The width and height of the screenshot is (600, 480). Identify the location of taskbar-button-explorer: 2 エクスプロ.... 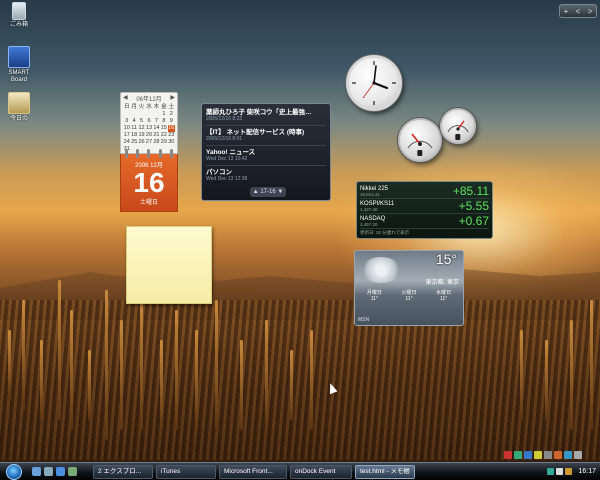
(123, 471).